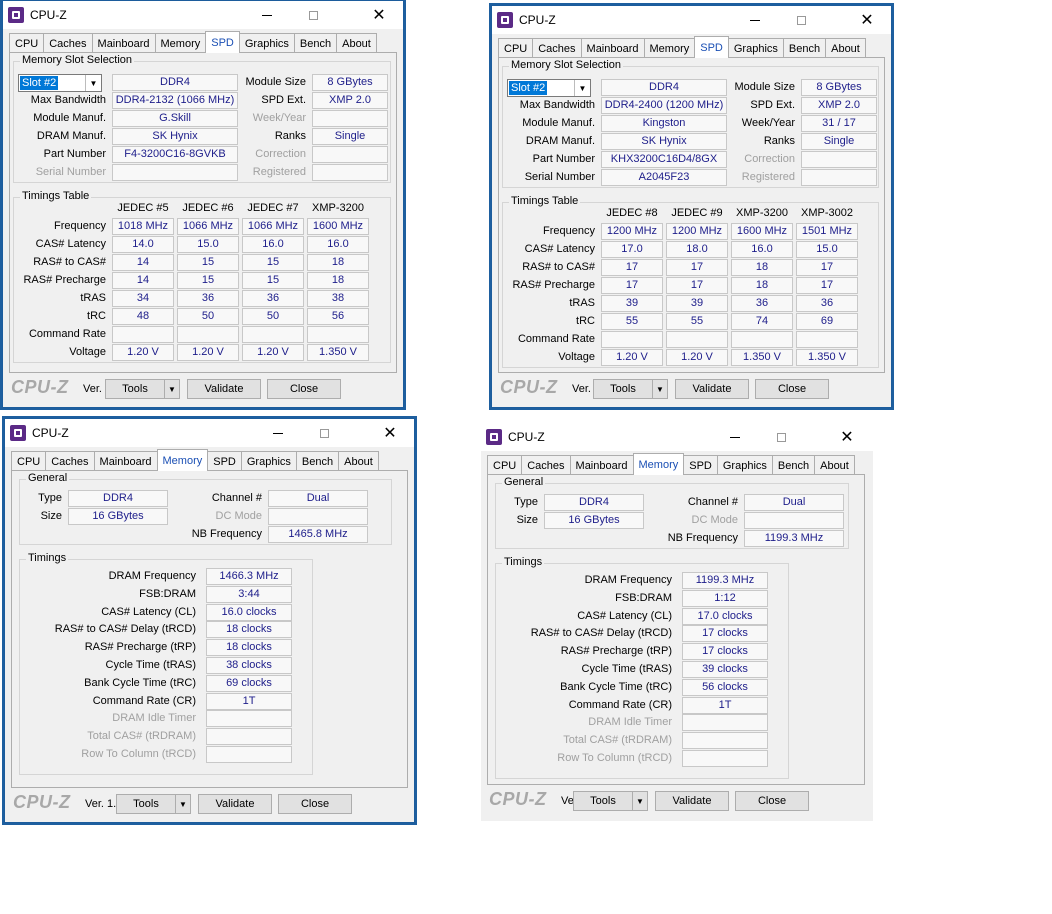  Describe the element at coordinates (762, 303) in the screenshot. I see `timing-cell: 36` at that location.